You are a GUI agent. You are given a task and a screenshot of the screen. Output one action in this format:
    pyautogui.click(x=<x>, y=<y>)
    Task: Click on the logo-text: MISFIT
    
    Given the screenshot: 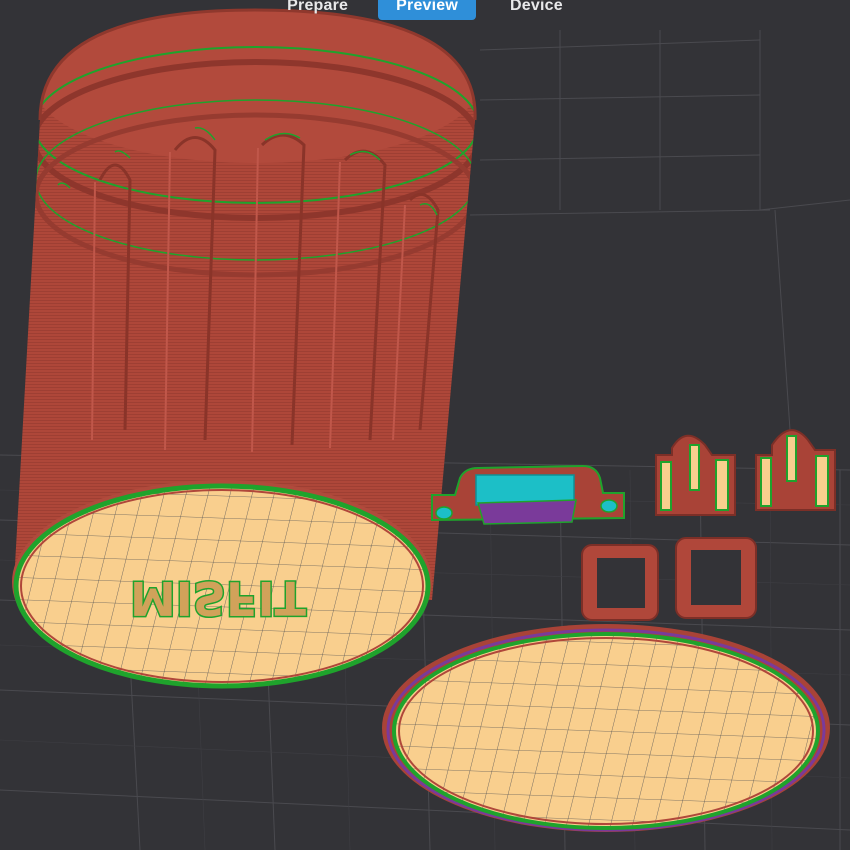 What is the action you would take?
    pyautogui.click(x=218, y=598)
    